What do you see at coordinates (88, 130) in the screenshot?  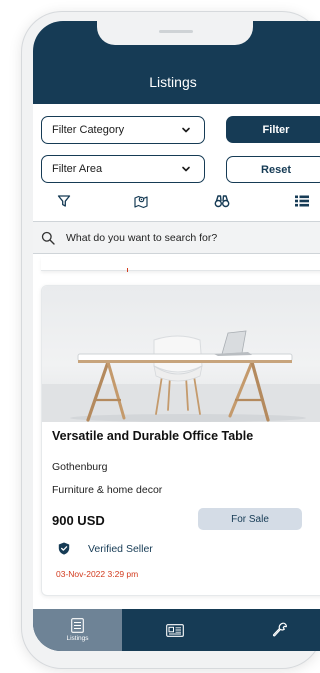 I see `category-filter-label: Filter Category` at bounding box center [88, 130].